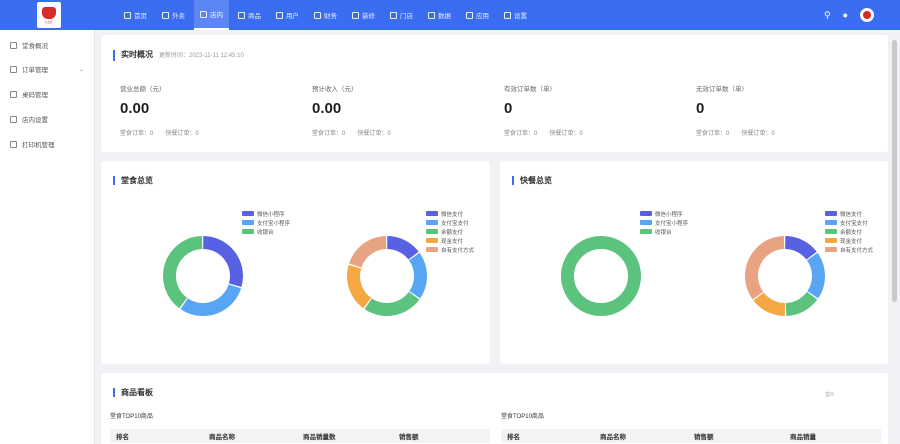 This screenshot has width=900, height=444. I want to click on gear-icon, so click(507, 15).